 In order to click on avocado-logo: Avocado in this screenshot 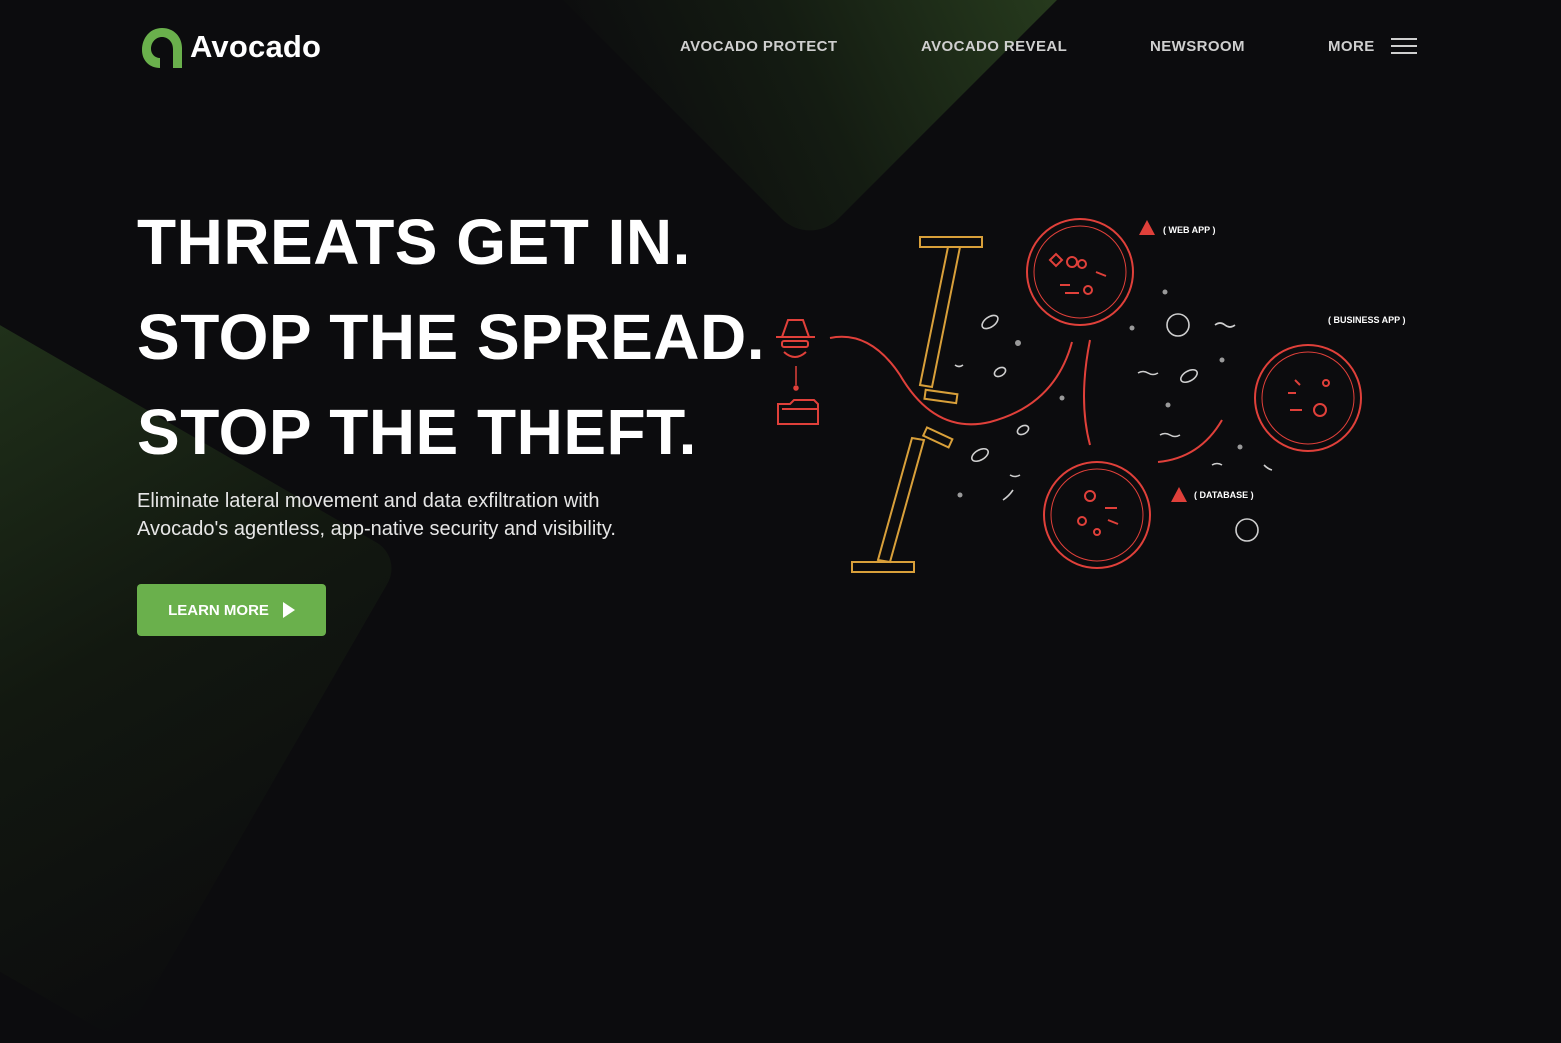, I will do `click(229, 47)`.